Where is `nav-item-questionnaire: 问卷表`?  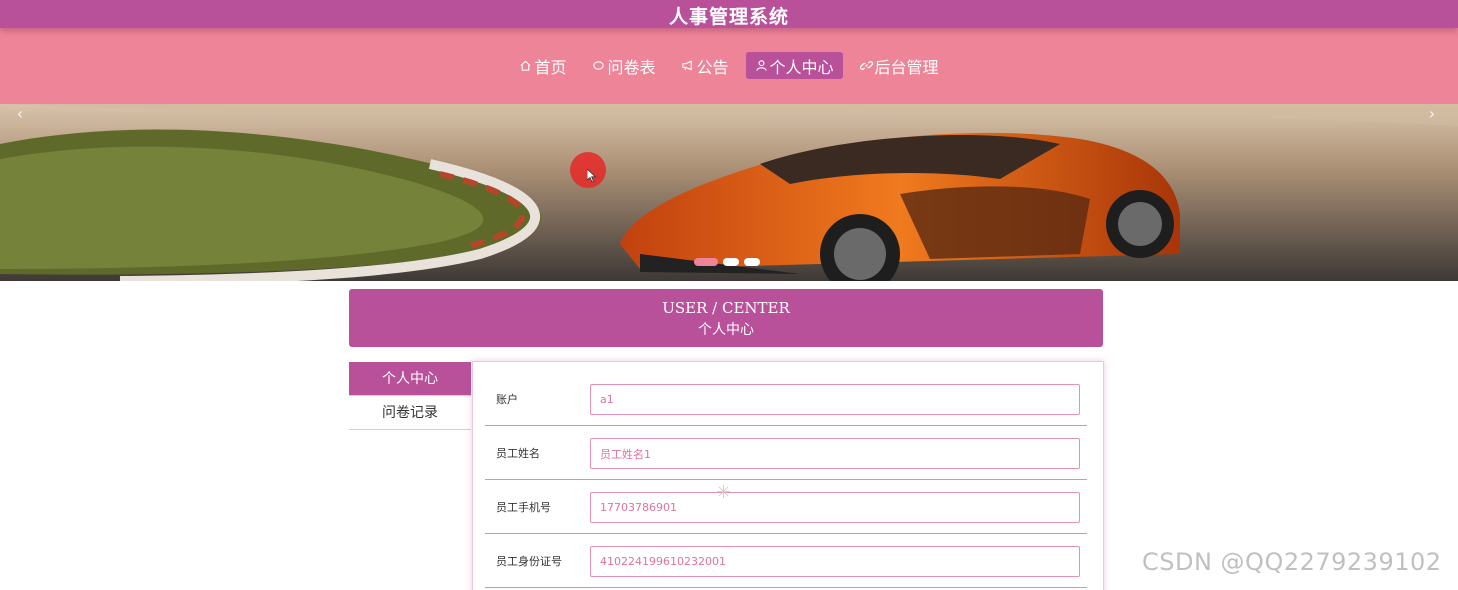 nav-item-questionnaire: 问卷表 is located at coordinates (623, 65).